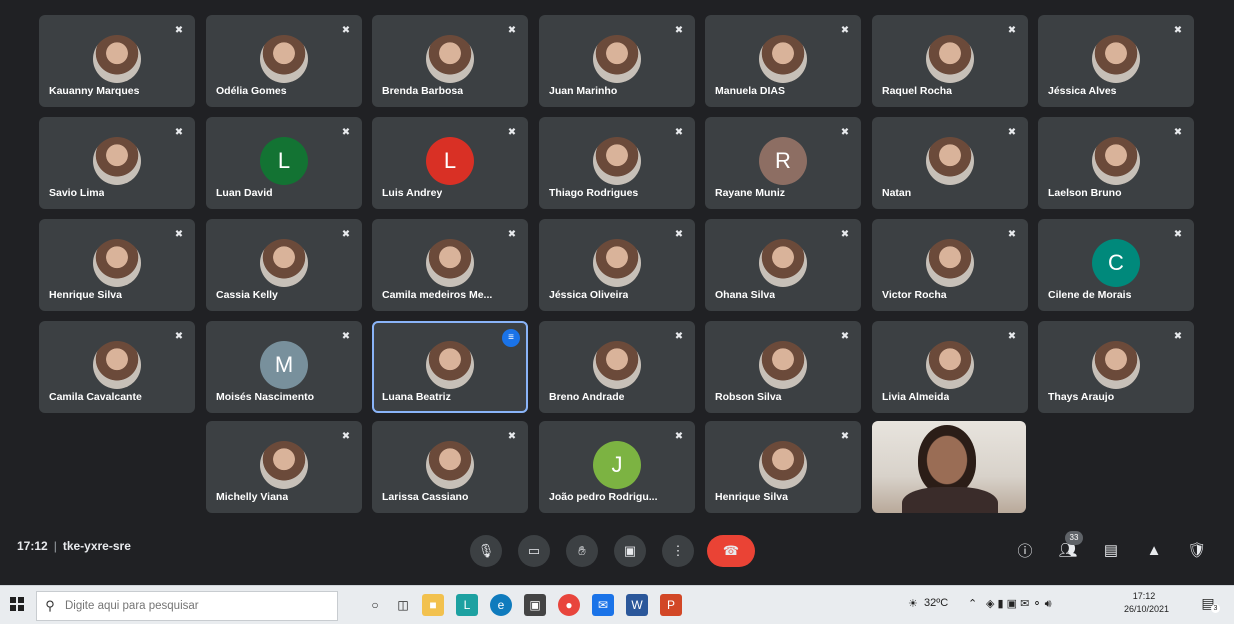 The image size is (1234, 624). Describe the element at coordinates (77, 193) in the screenshot. I see `participant-name: Savio Lima` at that location.